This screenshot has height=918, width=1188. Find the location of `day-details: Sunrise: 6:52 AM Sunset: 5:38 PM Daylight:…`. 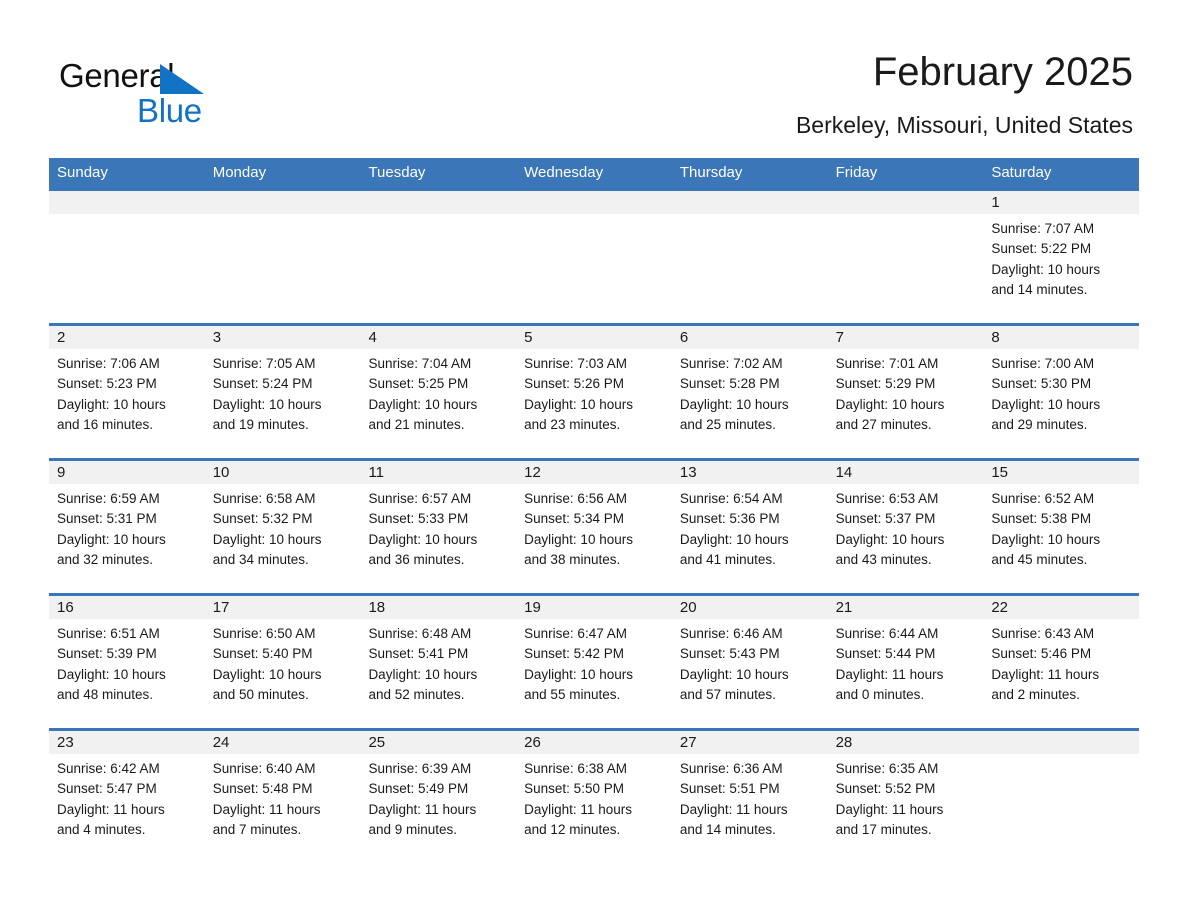

day-details: Sunrise: 6:52 AM Sunset: 5:38 PM Daylight:… is located at coordinates (1061, 527).